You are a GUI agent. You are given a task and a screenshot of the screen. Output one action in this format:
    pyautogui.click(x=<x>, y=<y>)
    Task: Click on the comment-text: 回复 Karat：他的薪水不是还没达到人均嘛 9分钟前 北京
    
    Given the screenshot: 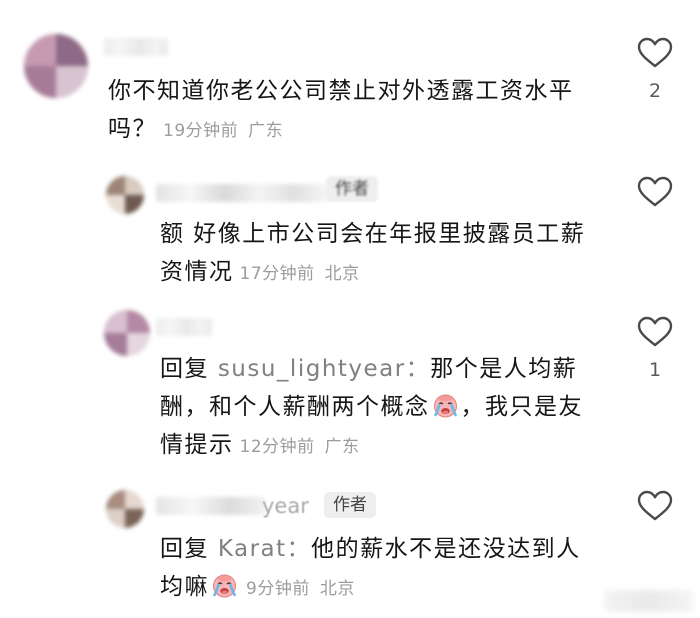 What is the action you would take?
    pyautogui.click(x=380, y=569)
    